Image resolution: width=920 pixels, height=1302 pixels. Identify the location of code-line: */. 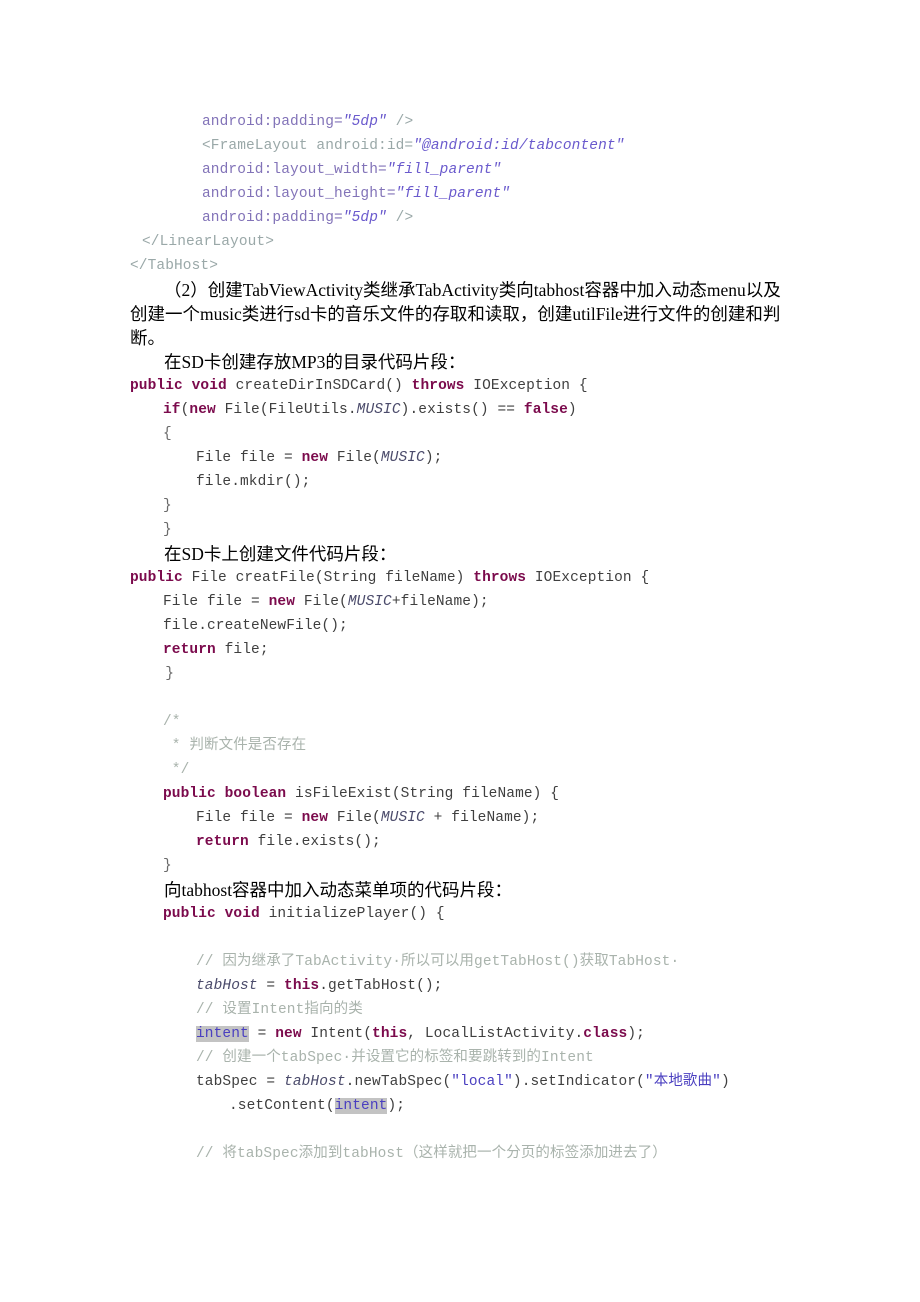
(480, 770).